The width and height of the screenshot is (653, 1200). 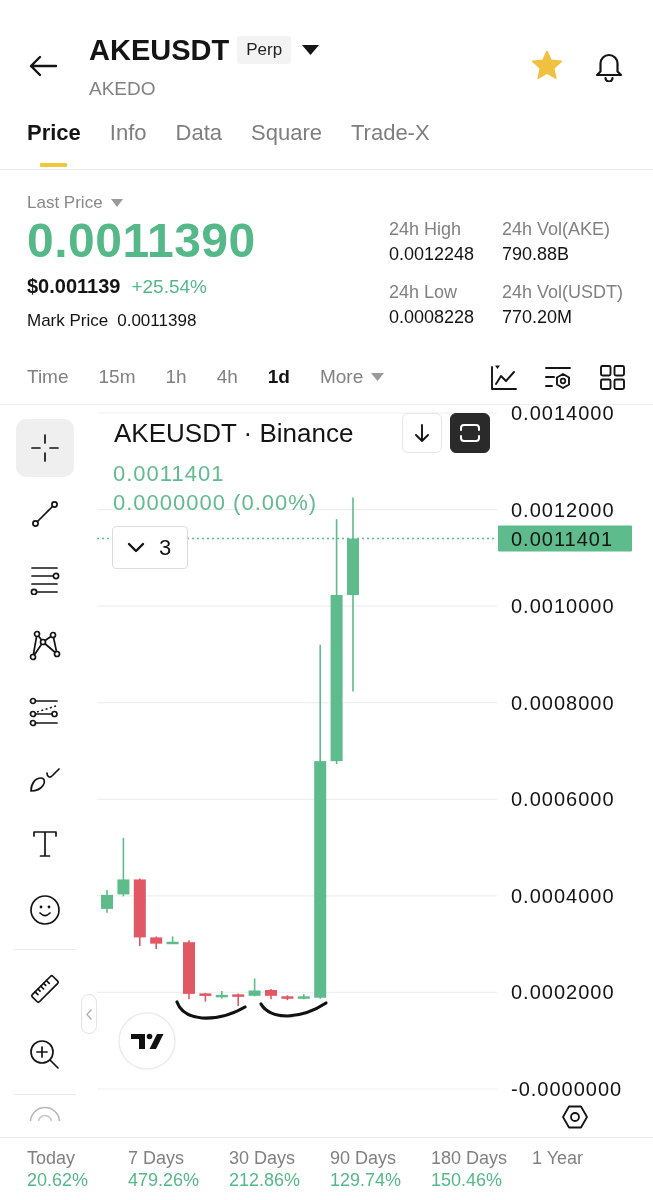 I want to click on last-price: 0.0011390, so click(x=141, y=241).